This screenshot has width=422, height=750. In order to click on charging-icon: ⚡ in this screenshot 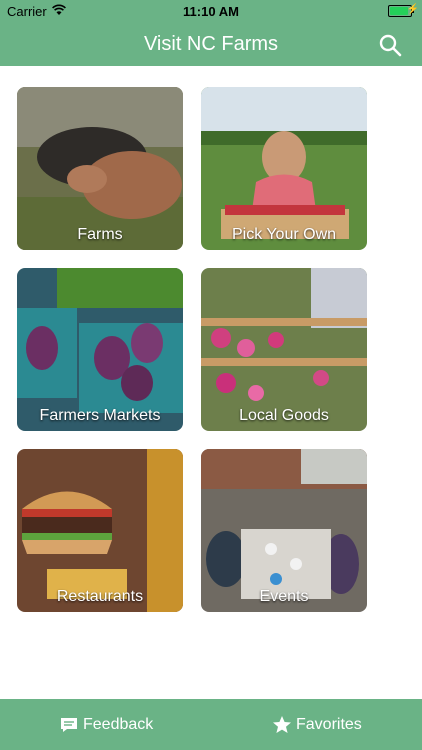, I will do `click(412, 9)`.